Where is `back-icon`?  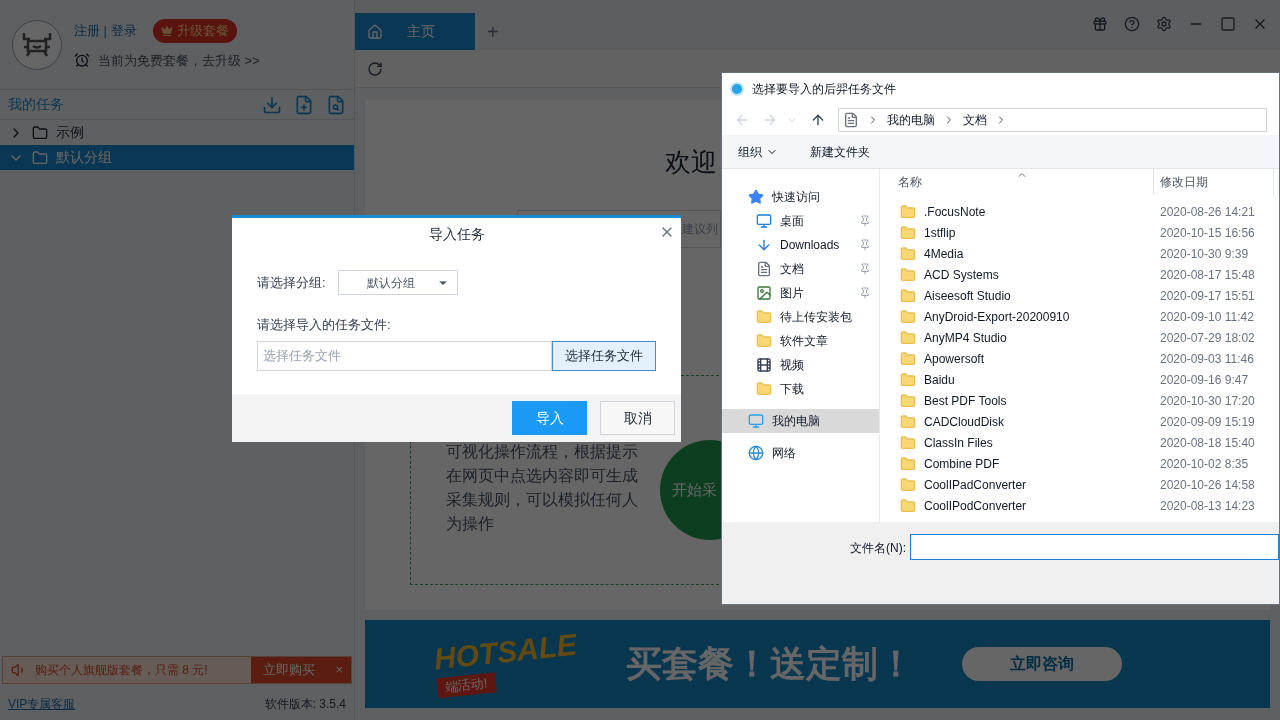
back-icon is located at coordinates (742, 120).